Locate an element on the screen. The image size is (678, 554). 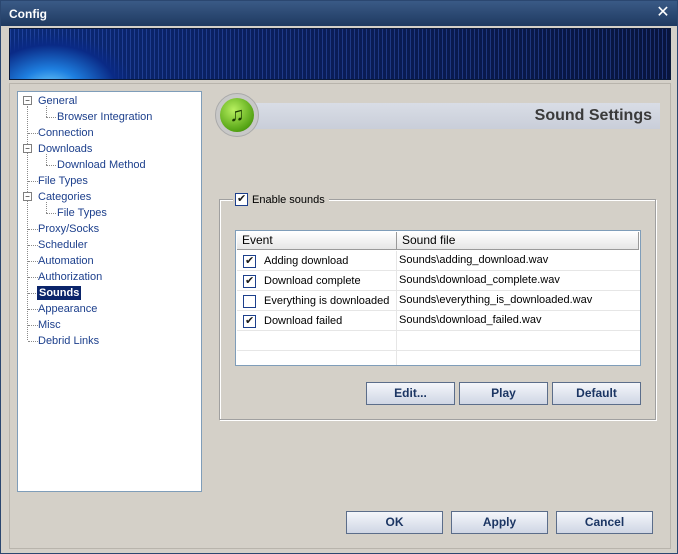
sound-file-path: Sounds\adding_download.wav is located at coordinates (474, 260).